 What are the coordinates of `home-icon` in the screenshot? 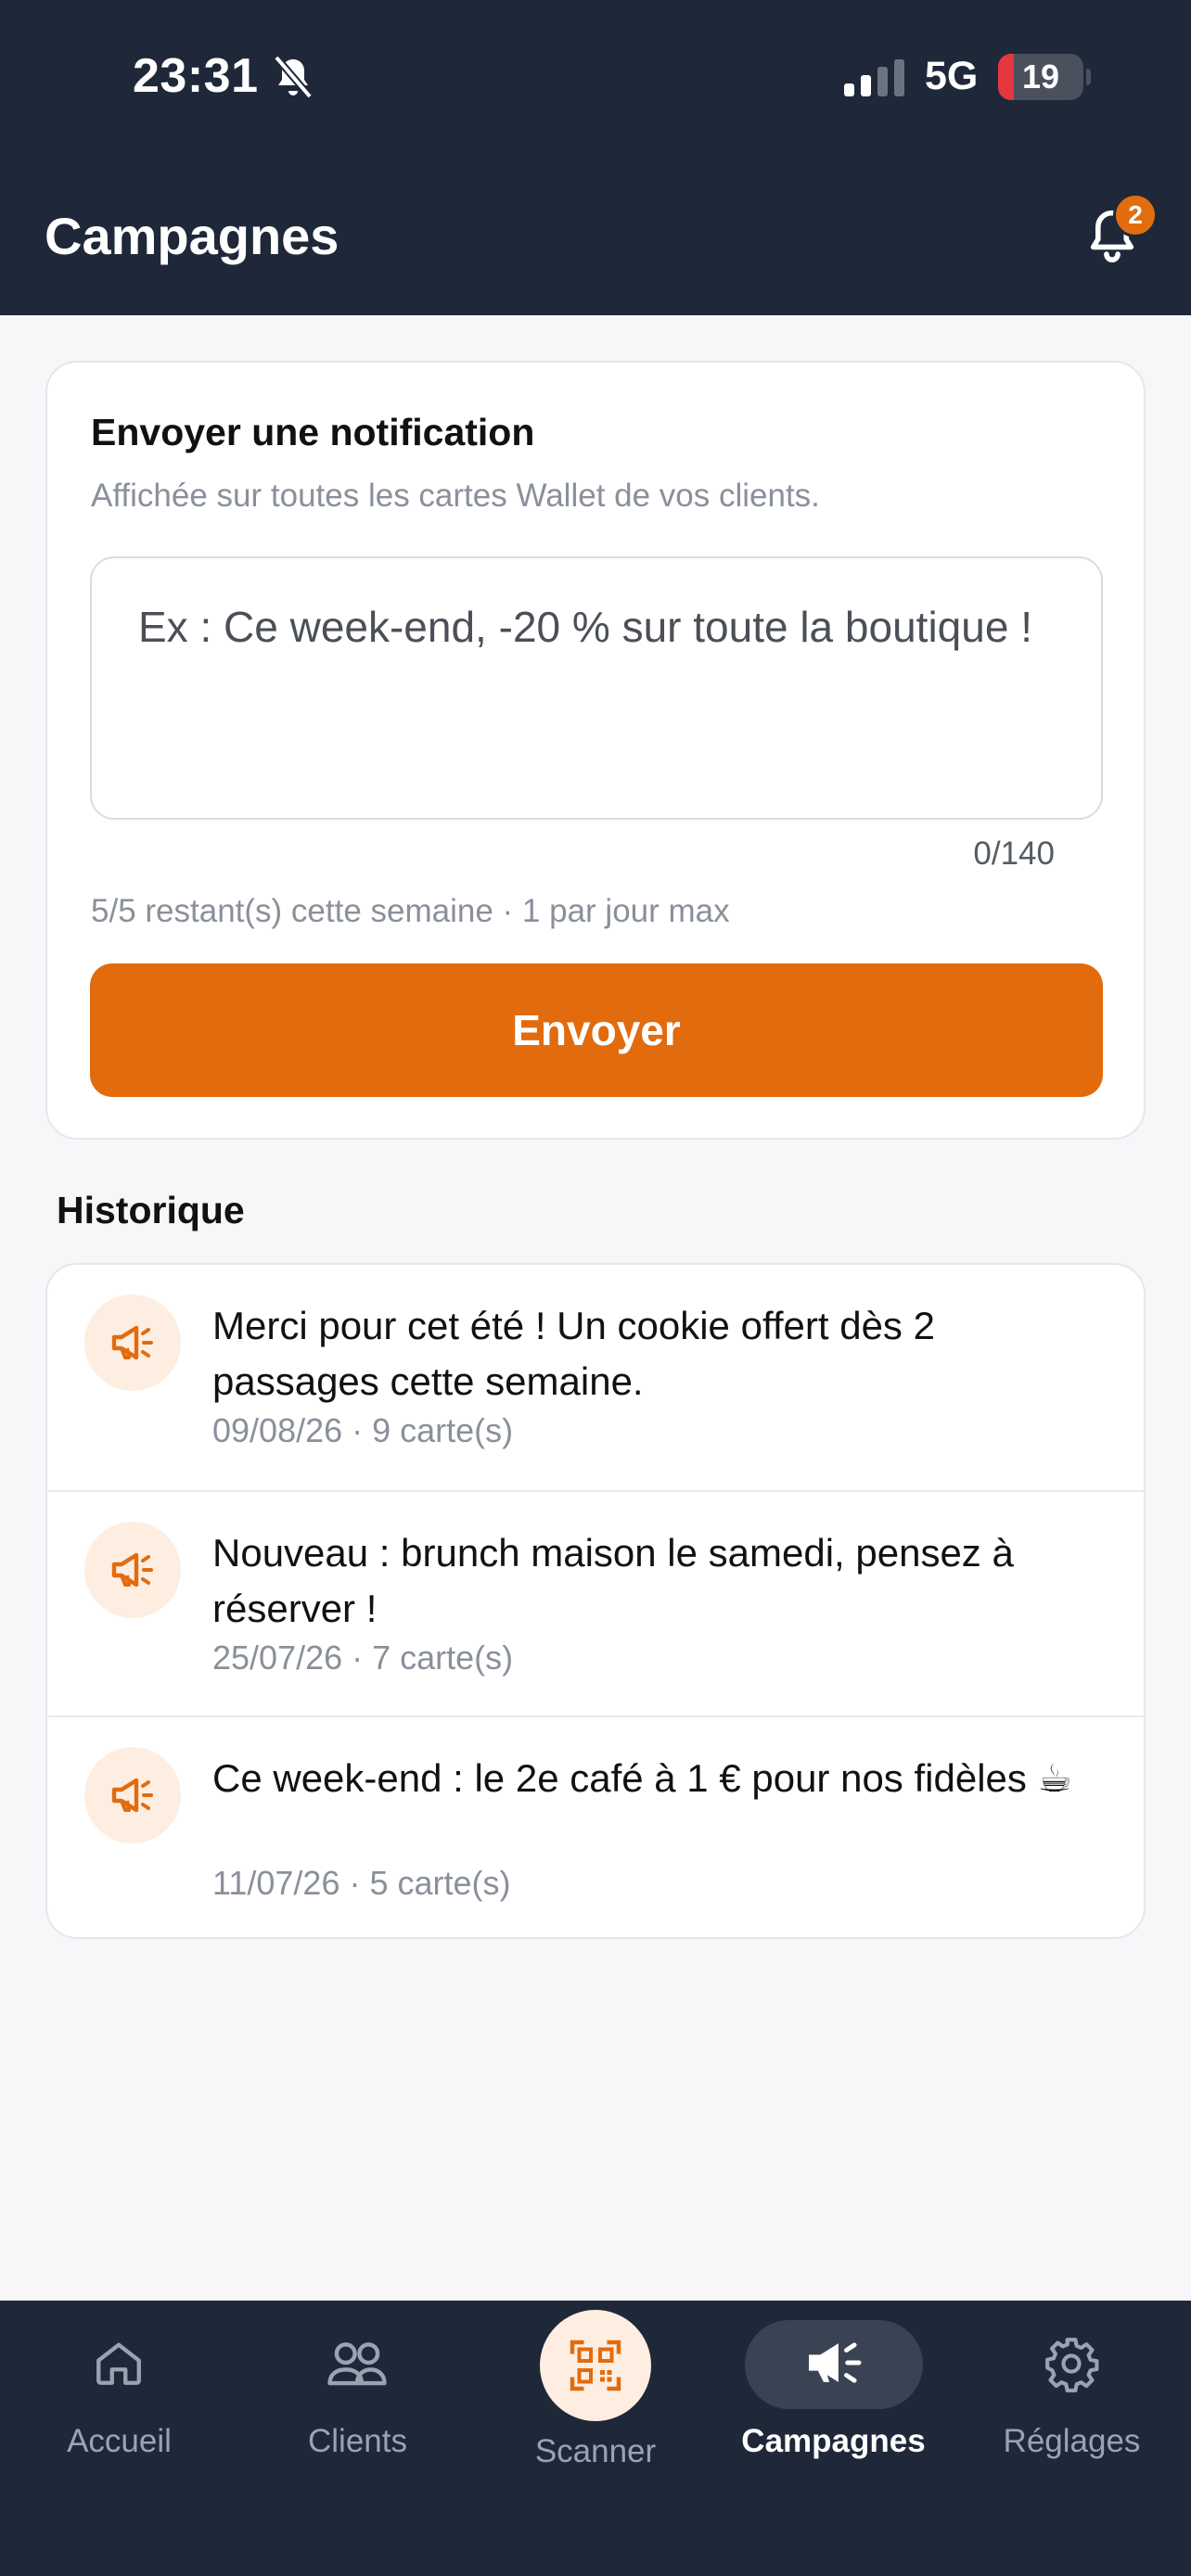 It's located at (118, 2364).